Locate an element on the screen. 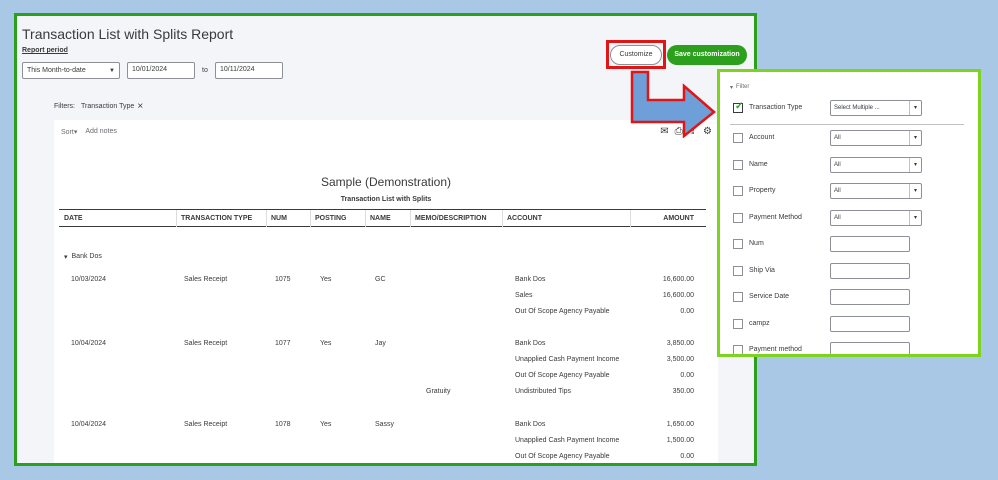  cell-name: GC is located at coordinates (380, 279).